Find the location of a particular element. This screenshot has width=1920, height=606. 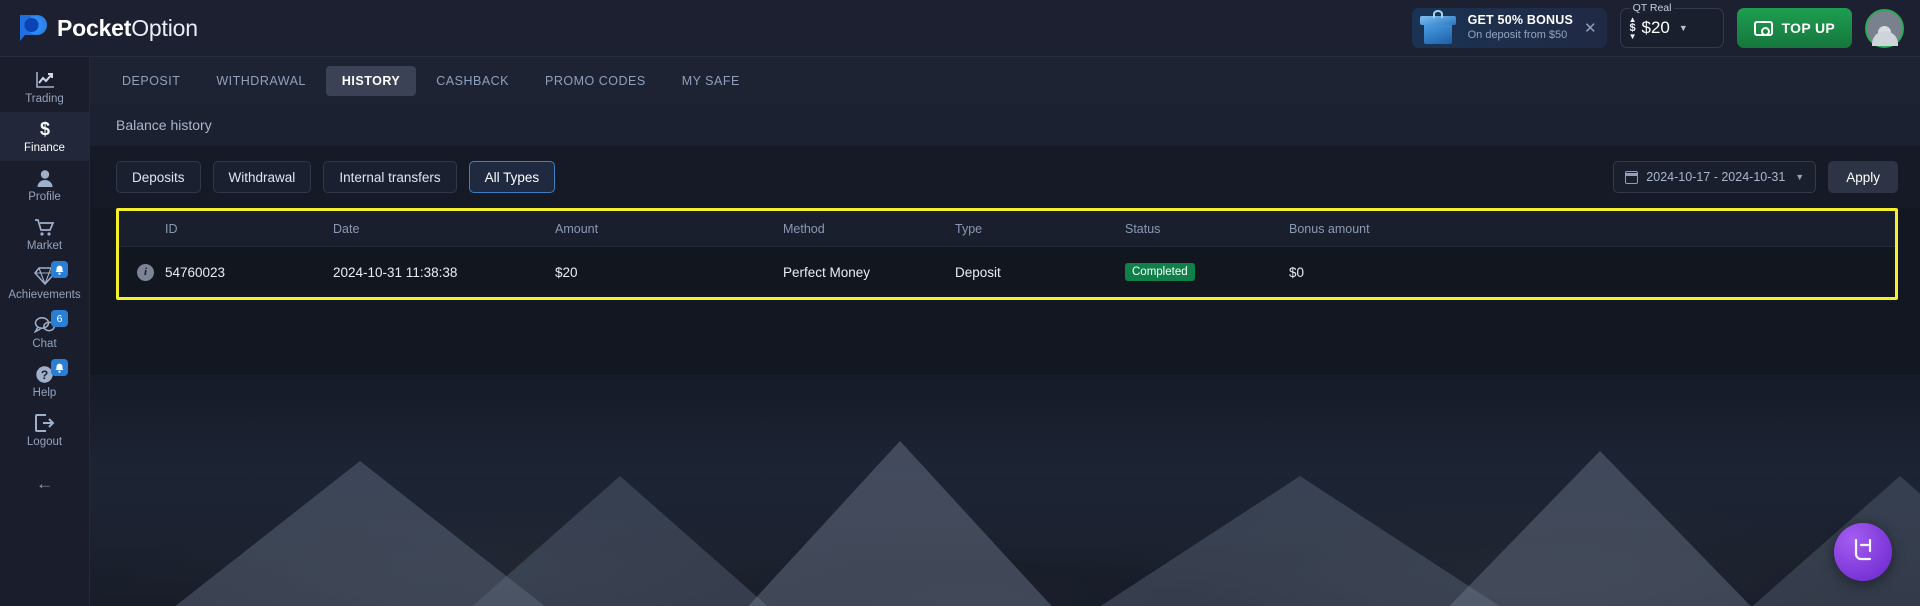

top-up-button: TOP UP is located at coordinates (1794, 28).